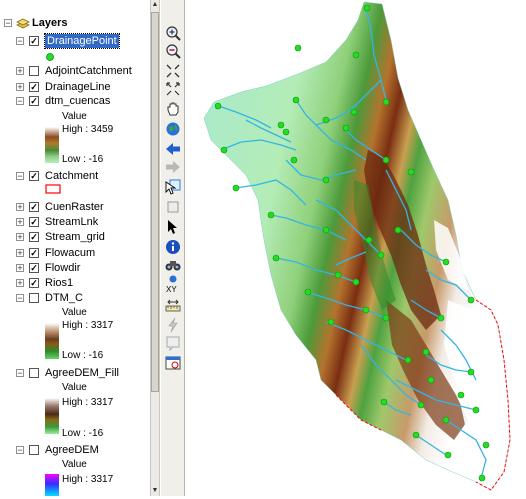 The height and width of the screenshot is (499, 526). I want to click on scrollbar-thumb, so click(155, 202).